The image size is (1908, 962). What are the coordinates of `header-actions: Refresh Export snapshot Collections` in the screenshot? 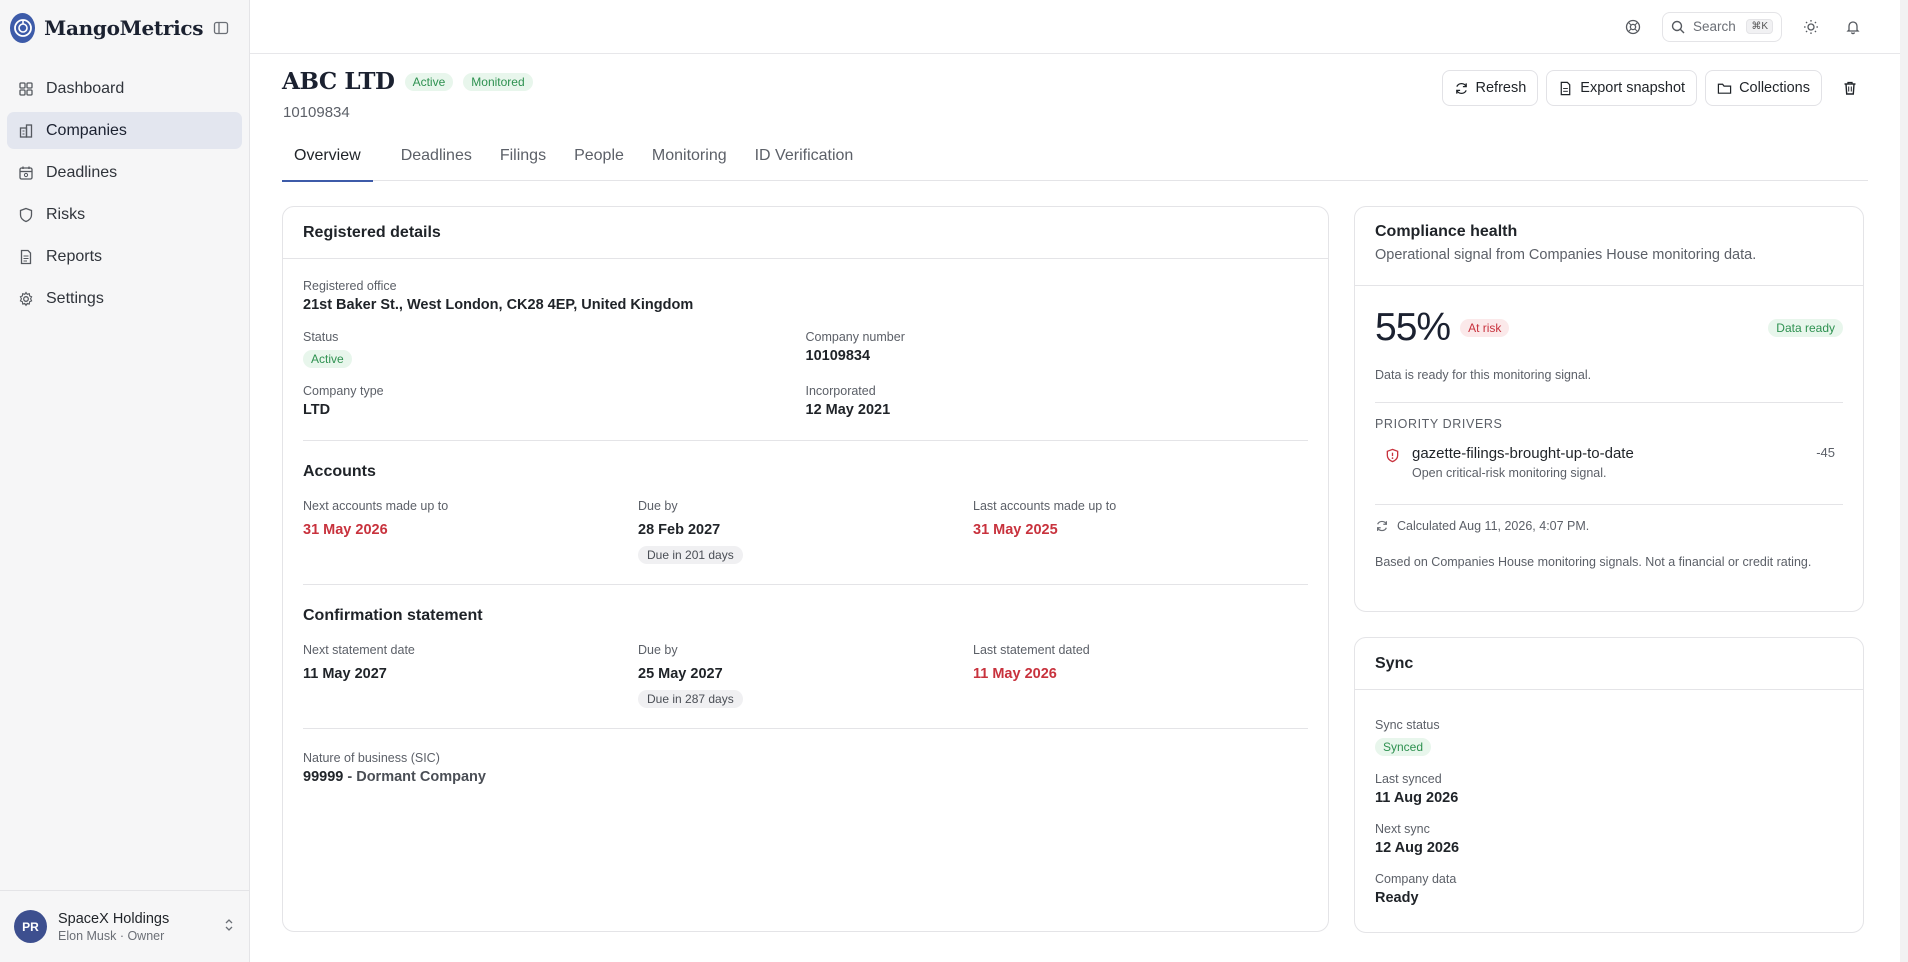 It's located at (1655, 87).